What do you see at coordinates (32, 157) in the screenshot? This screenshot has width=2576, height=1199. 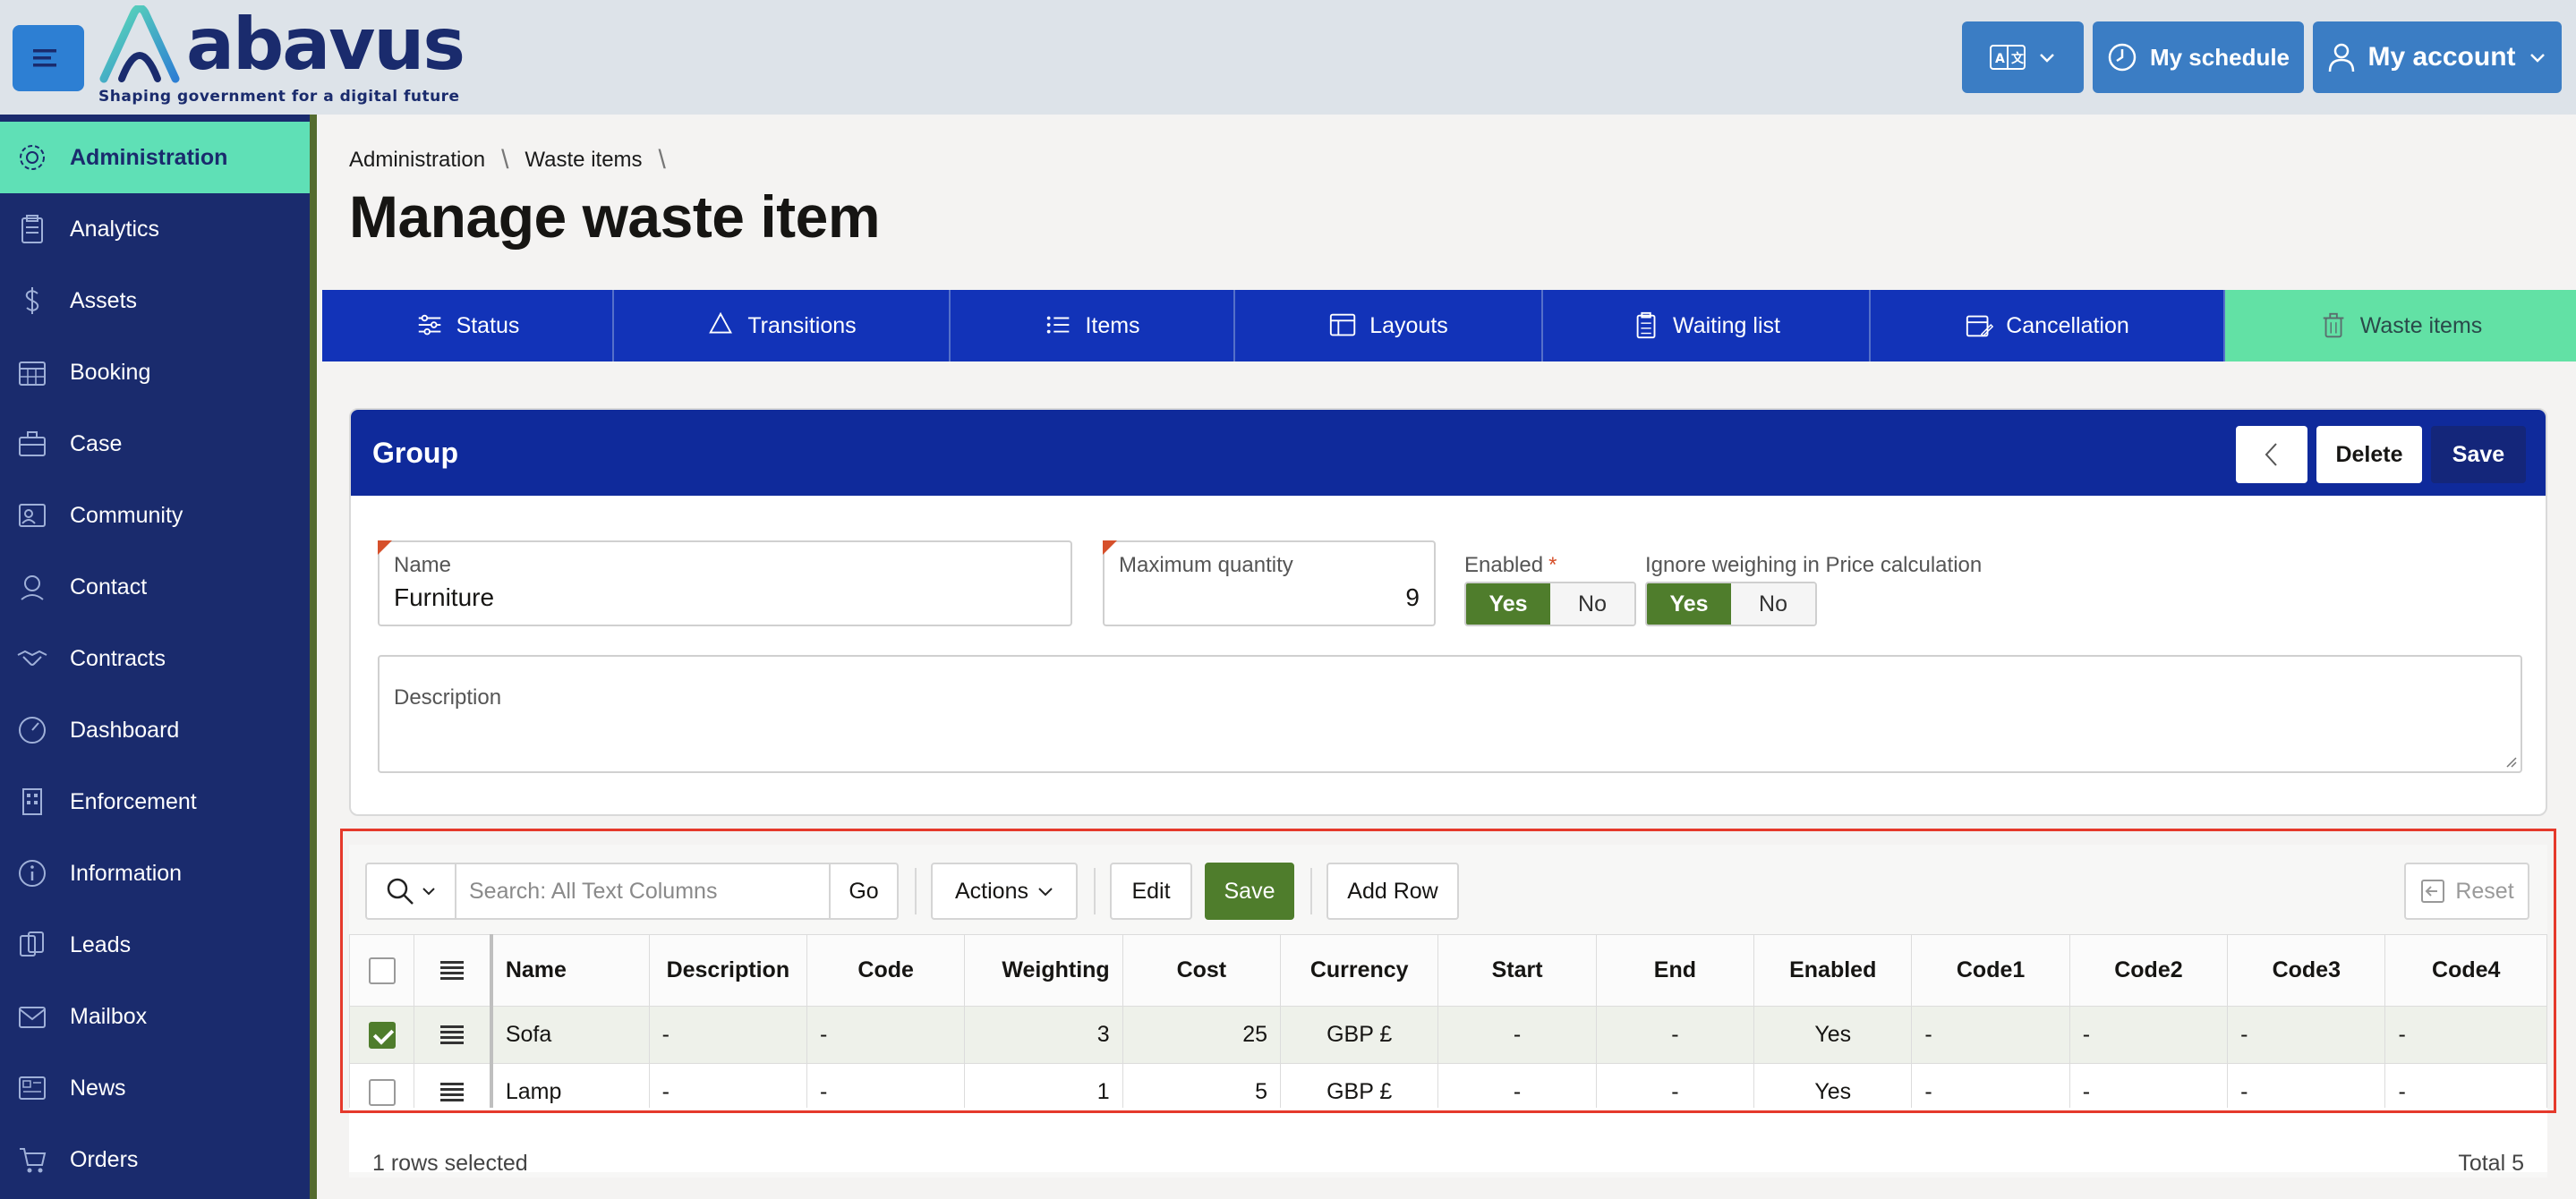 I see `gear-icon` at bounding box center [32, 157].